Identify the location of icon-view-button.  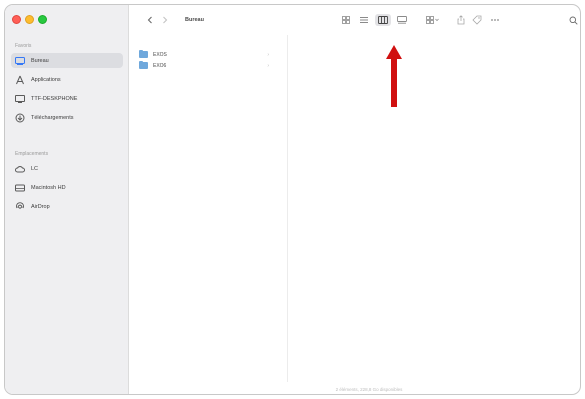
(346, 20).